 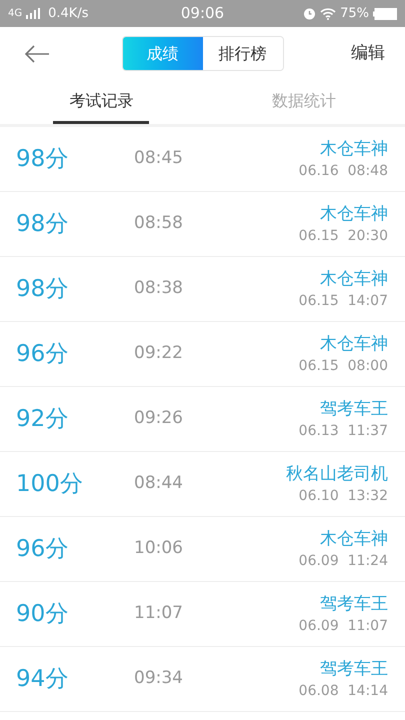 What do you see at coordinates (343, 366) in the screenshot?
I see `record-date: 06.15 08:00` at bounding box center [343, 366].